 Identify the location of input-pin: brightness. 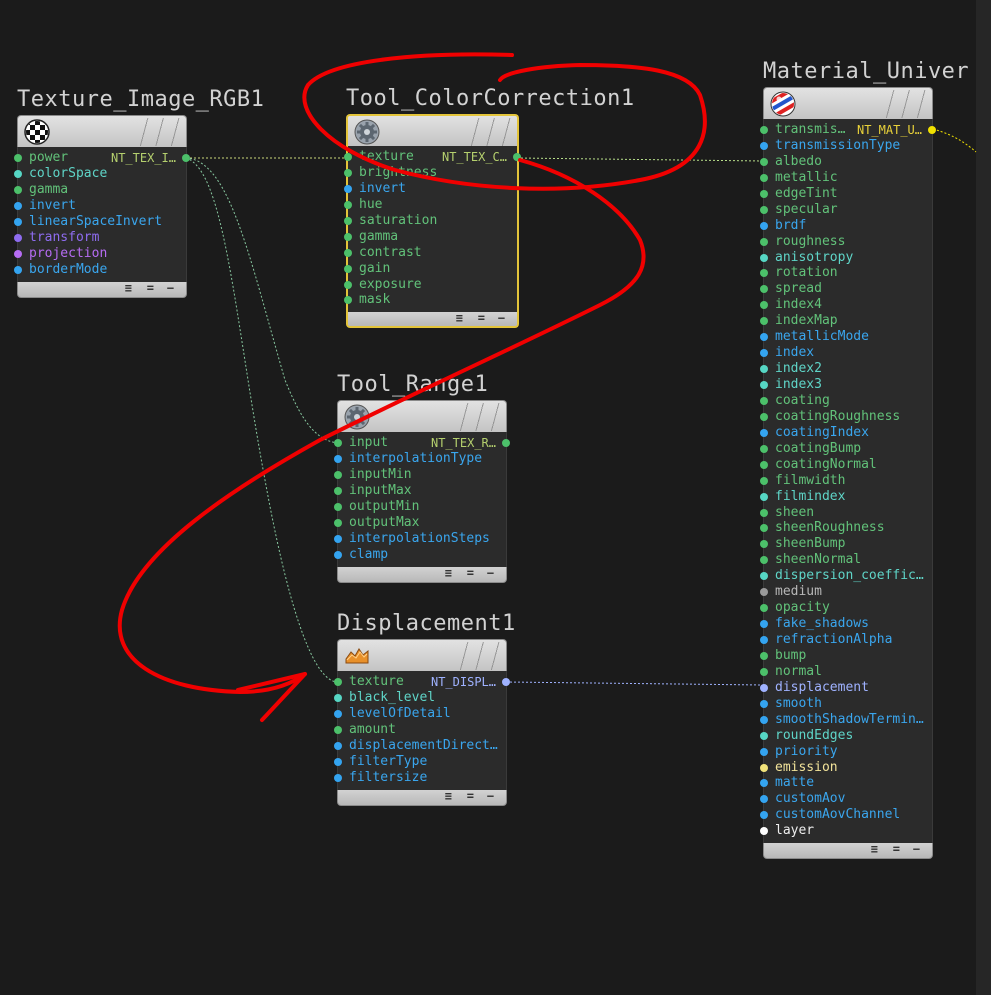
(430, 173).